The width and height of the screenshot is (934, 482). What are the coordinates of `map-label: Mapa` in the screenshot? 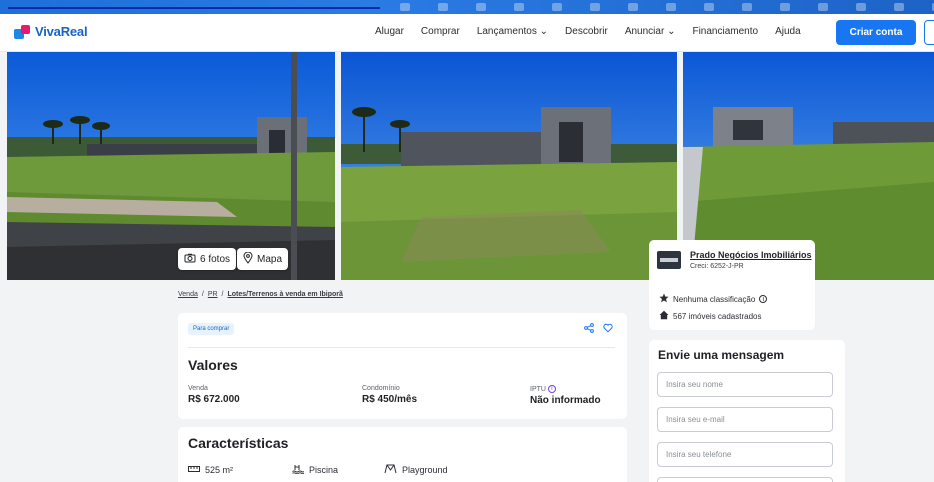 It's located at (270, 259).